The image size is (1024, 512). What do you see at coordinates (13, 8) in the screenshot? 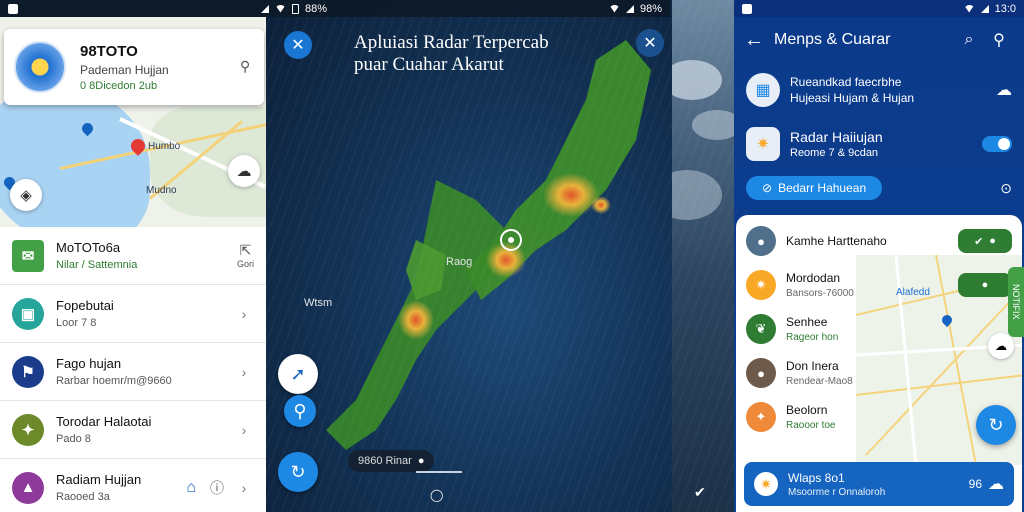
I see `app-notification-icon` at bounding box center [13, 8].